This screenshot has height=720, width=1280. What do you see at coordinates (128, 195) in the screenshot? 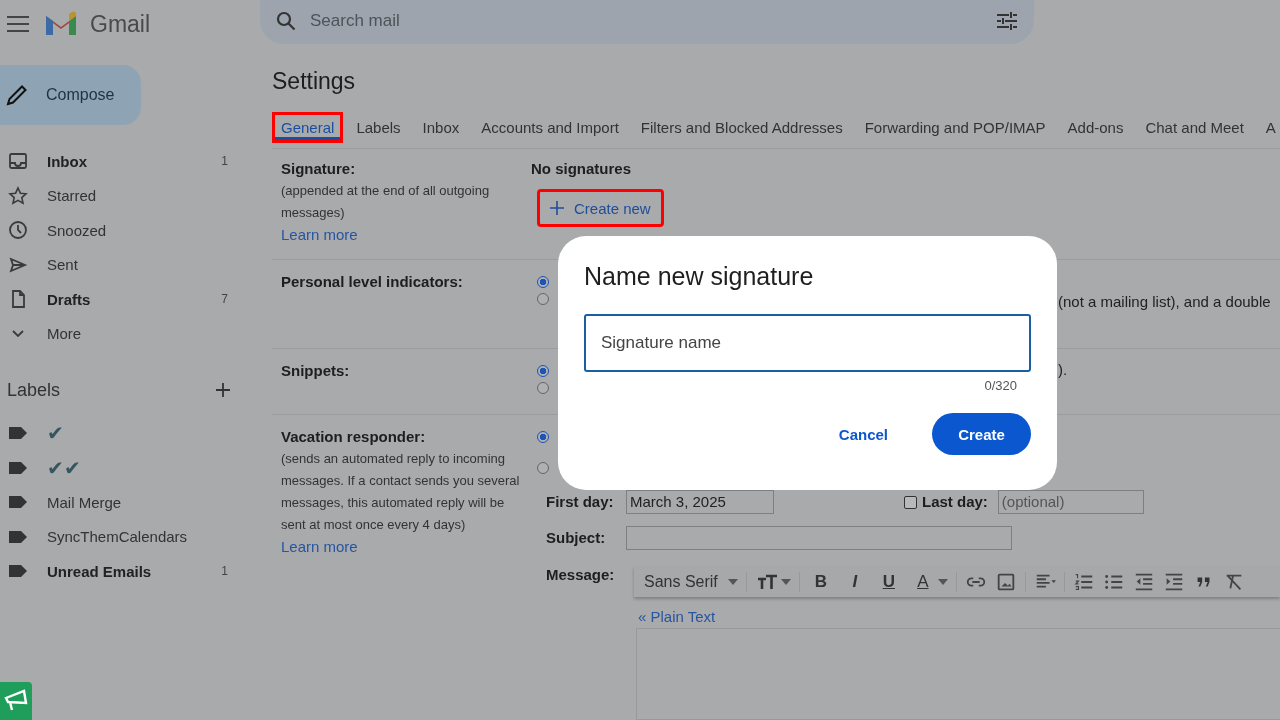
I see `sidebar-item: Starred` at bounding box center [128, 195].